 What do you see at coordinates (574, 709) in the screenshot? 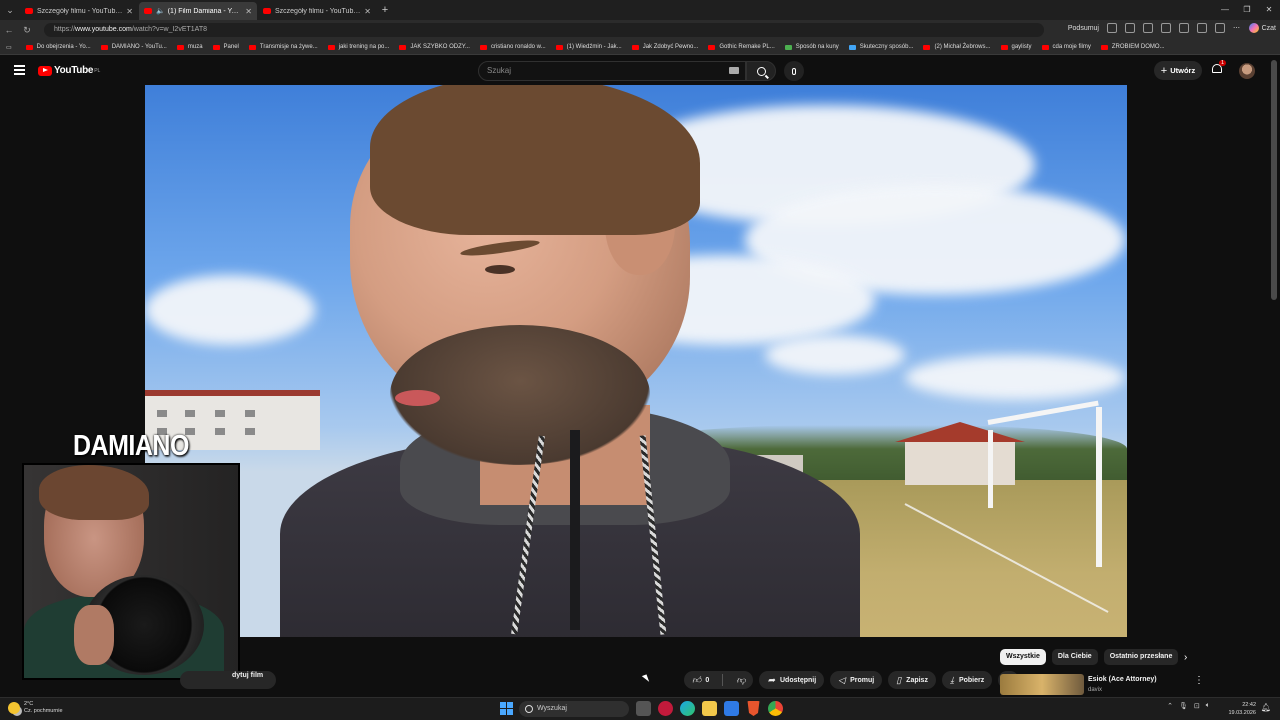
I see `taskbar-search: Wyszukaj` at bounding box center [574, 709].